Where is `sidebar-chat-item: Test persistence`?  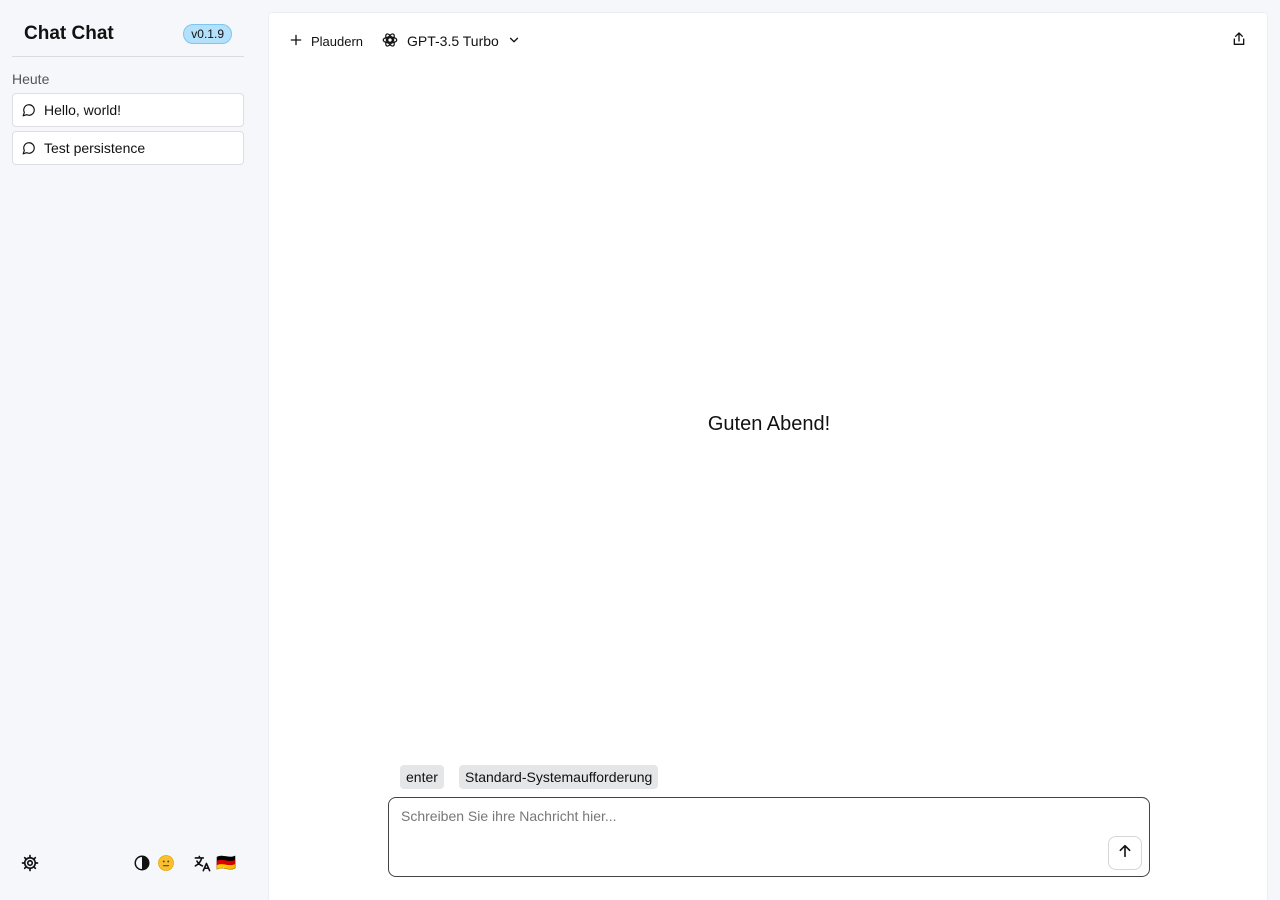 sidebar-chat-item: Test persistence is located at coordinates (128, 148).